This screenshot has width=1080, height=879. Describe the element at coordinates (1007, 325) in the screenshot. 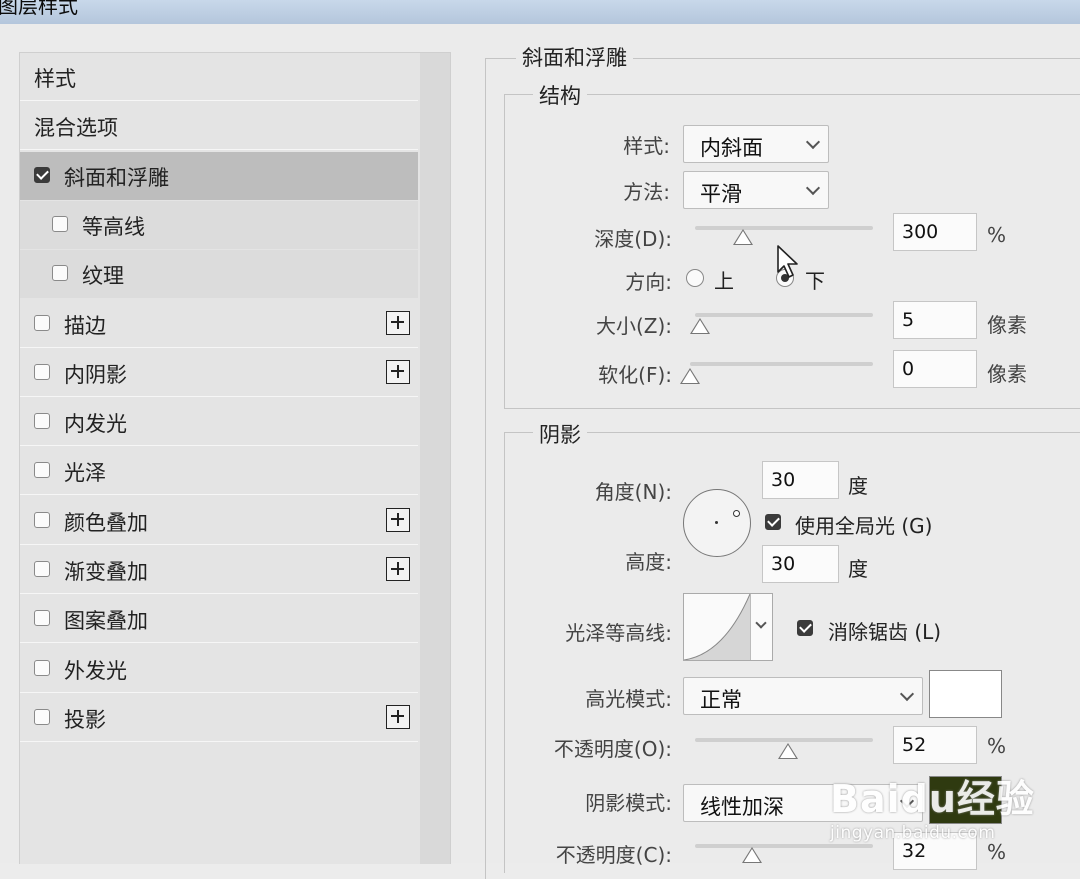

I see `size-unit: 像素` at that location.